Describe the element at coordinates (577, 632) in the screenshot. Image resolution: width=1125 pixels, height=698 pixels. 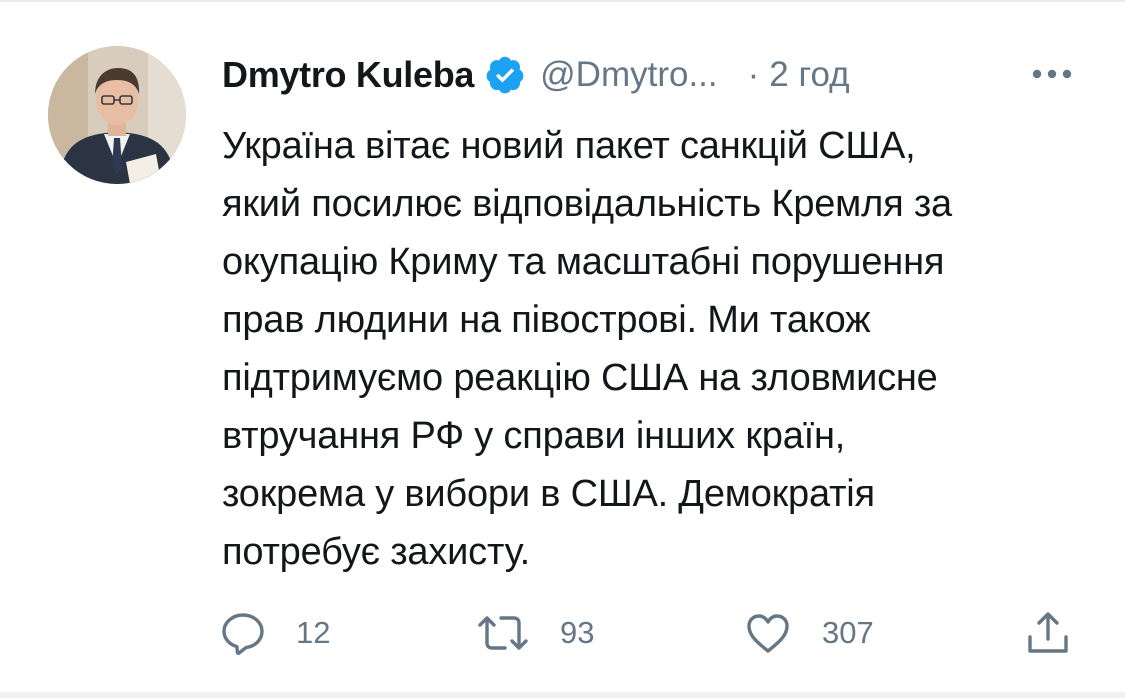
I see `retweet-count: 93` at that location.